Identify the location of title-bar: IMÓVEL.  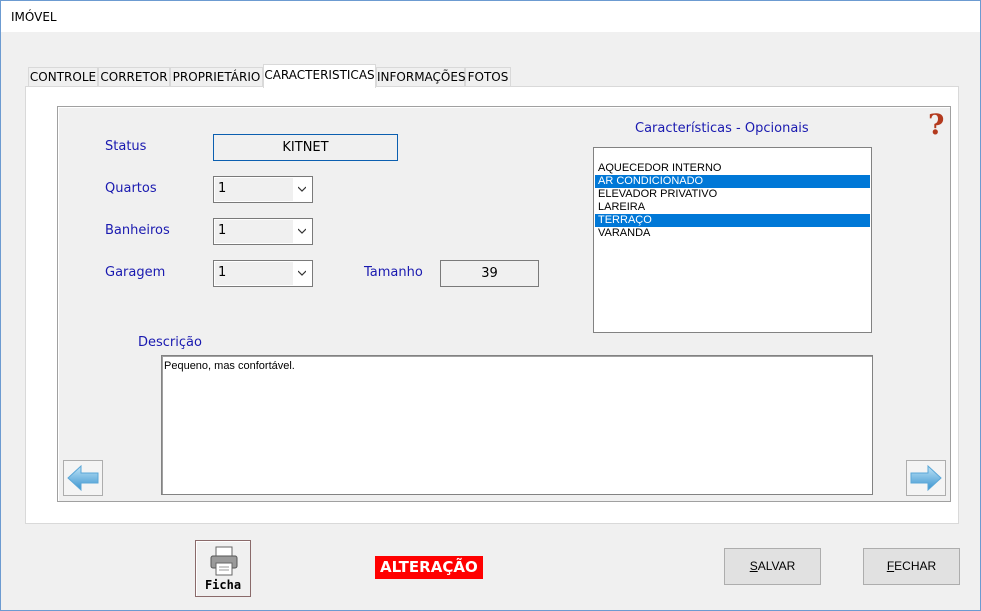
(490, 16).